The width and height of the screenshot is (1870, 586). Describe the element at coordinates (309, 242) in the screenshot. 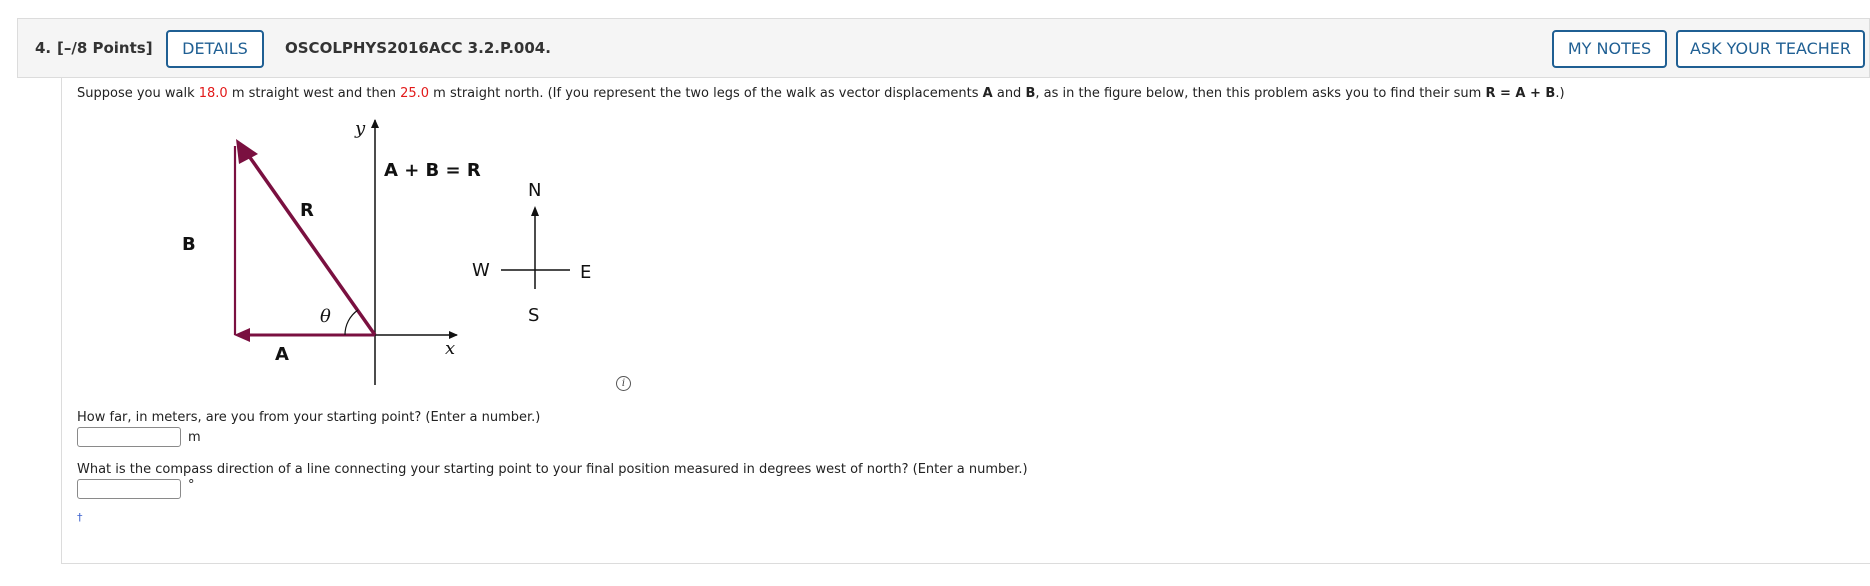

I see `vector-r` at that location.